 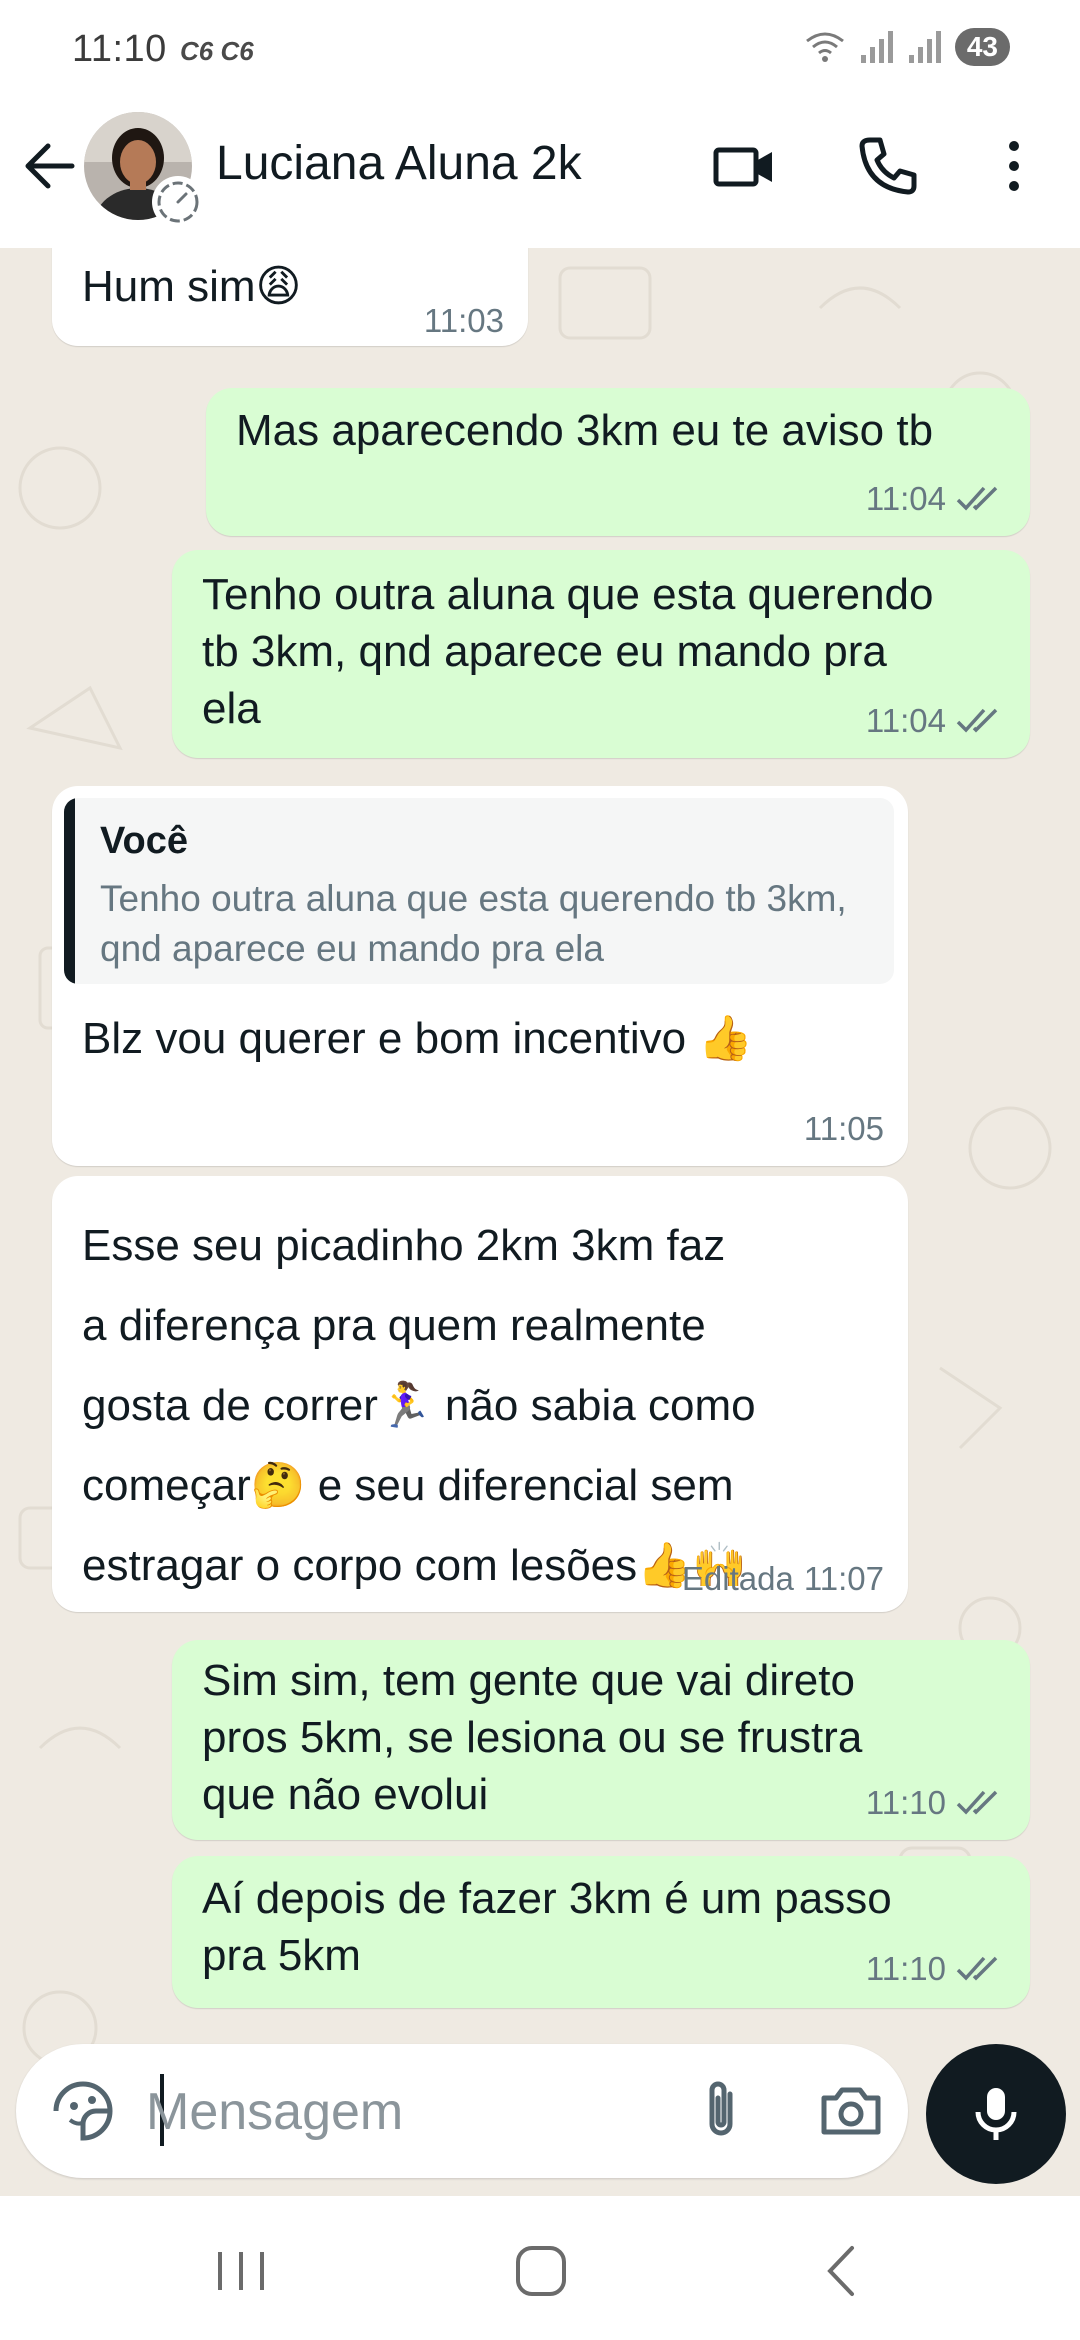 I want to click on contact-name: Luciana Aluna 2k, so click(x=399, y=163).